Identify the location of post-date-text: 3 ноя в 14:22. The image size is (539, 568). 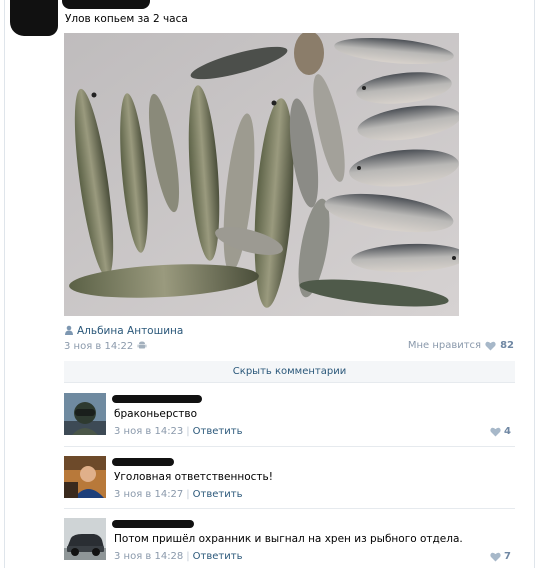
(98, 346).